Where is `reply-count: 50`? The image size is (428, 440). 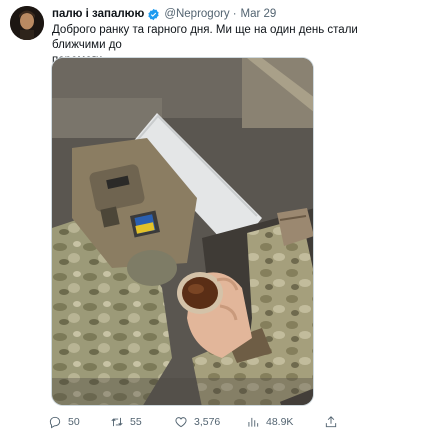
reply-count: 50 is located at coordinates (74, 422).